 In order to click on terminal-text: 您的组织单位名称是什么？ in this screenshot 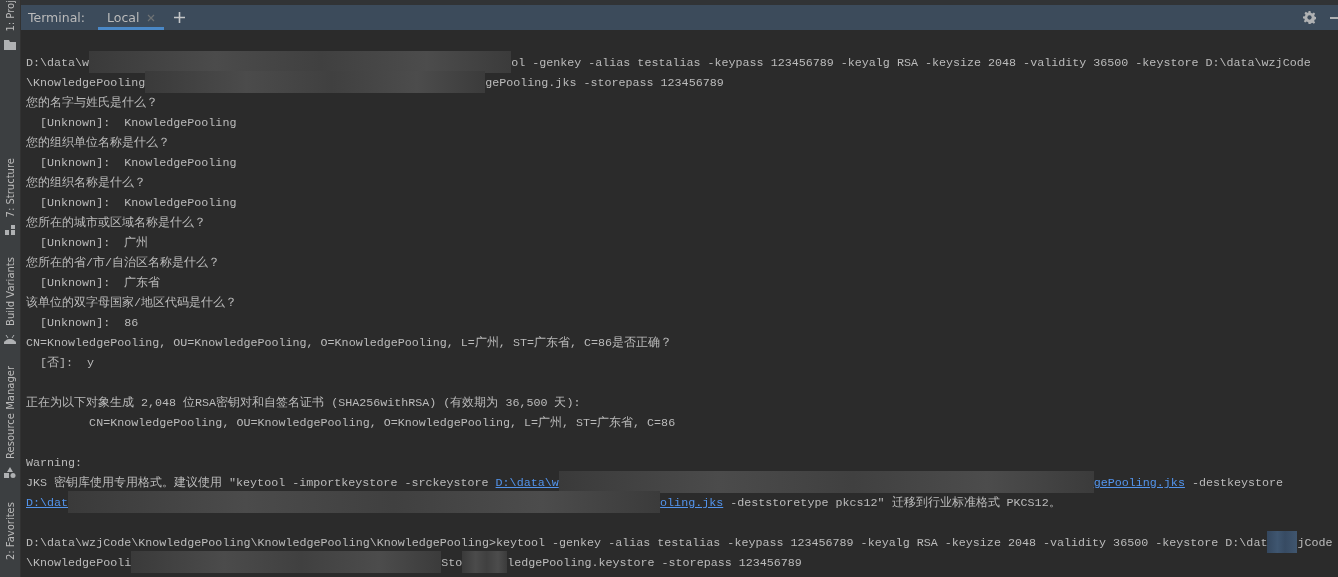, I will do `click(98, 143)`.